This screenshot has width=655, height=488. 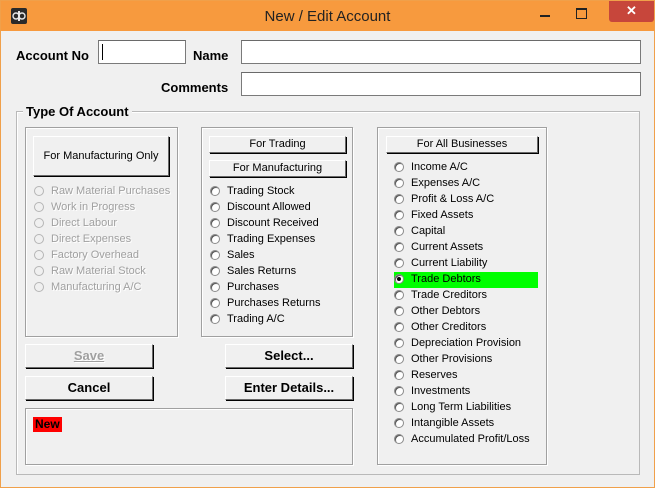 I want to click on close-icon, so click(x=631, y=11).